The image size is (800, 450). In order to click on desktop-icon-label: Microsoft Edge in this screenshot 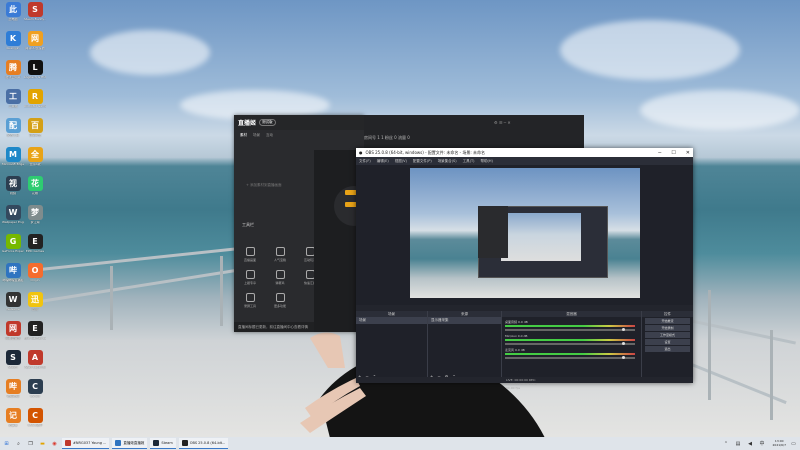, I will do `click(13, 164)`.